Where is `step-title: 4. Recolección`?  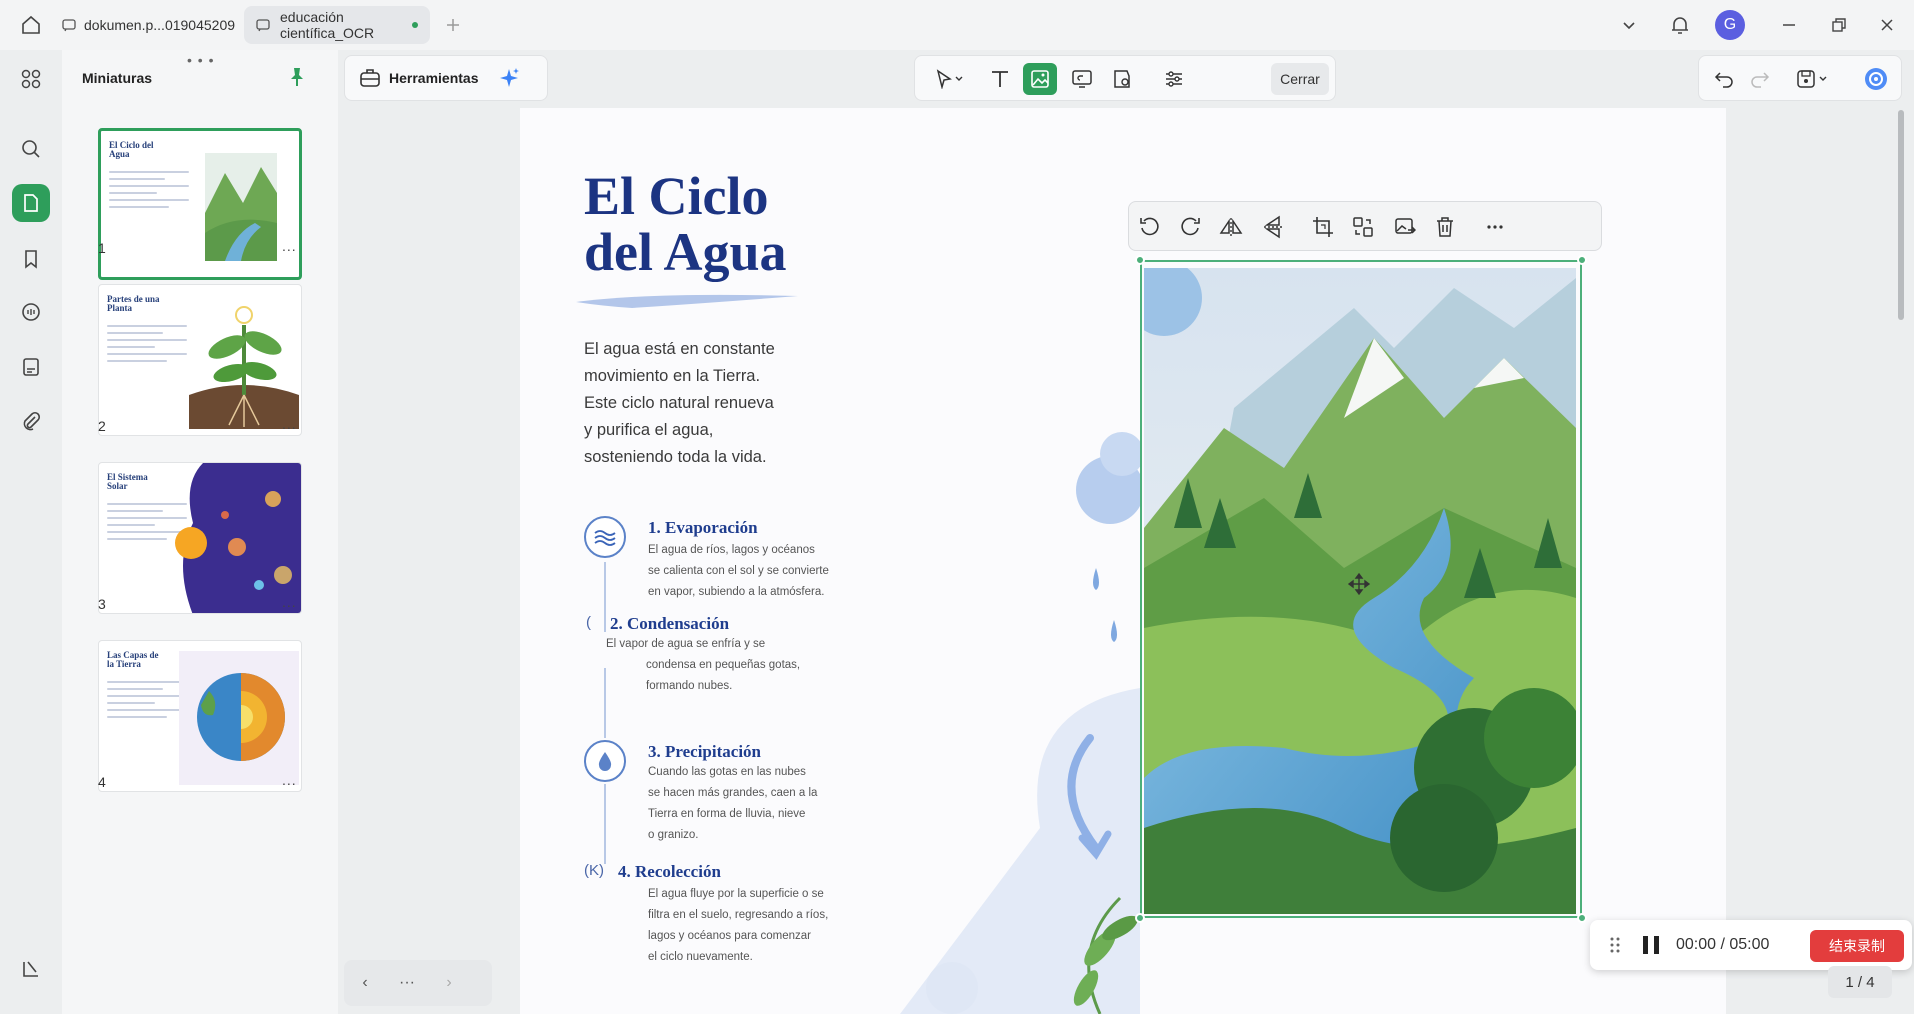 step-title: 4. Recolección is located at coordinates (669, 872).